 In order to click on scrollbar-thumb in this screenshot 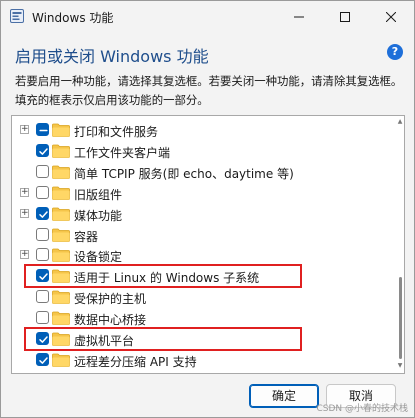, I will do `click(400, 318)`.